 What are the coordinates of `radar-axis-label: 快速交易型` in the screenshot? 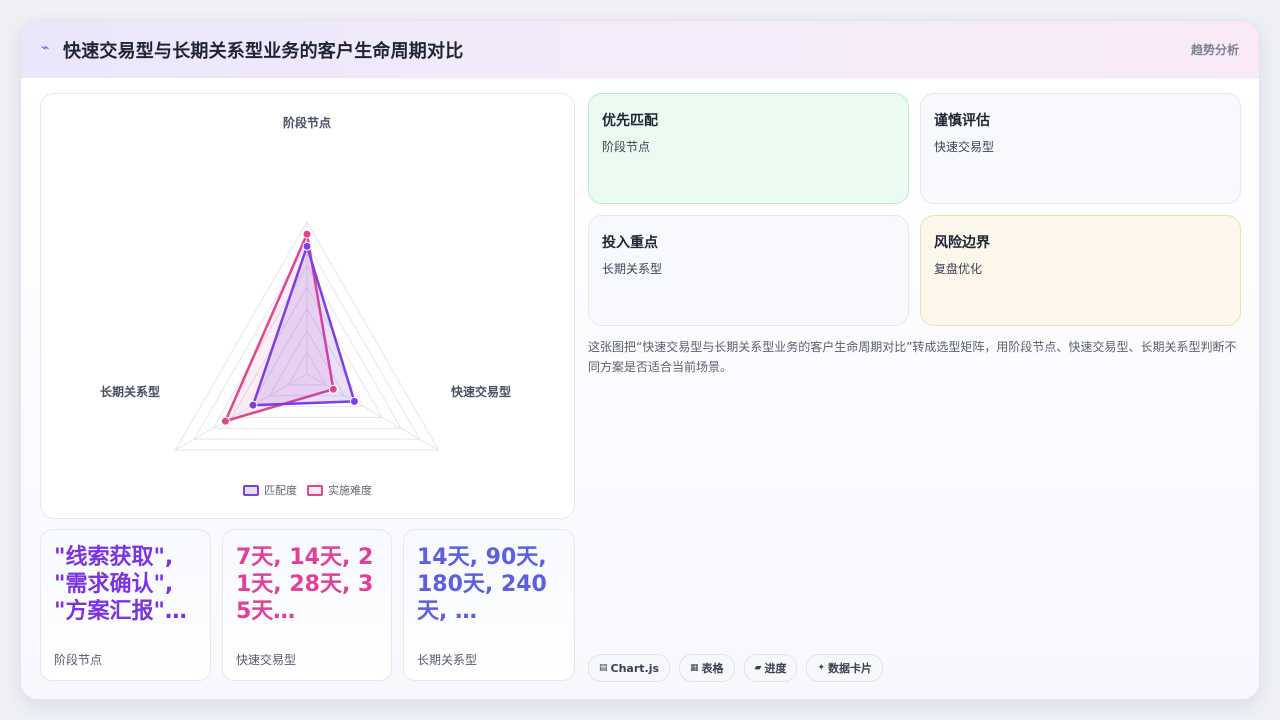 It's located at (481, 391).